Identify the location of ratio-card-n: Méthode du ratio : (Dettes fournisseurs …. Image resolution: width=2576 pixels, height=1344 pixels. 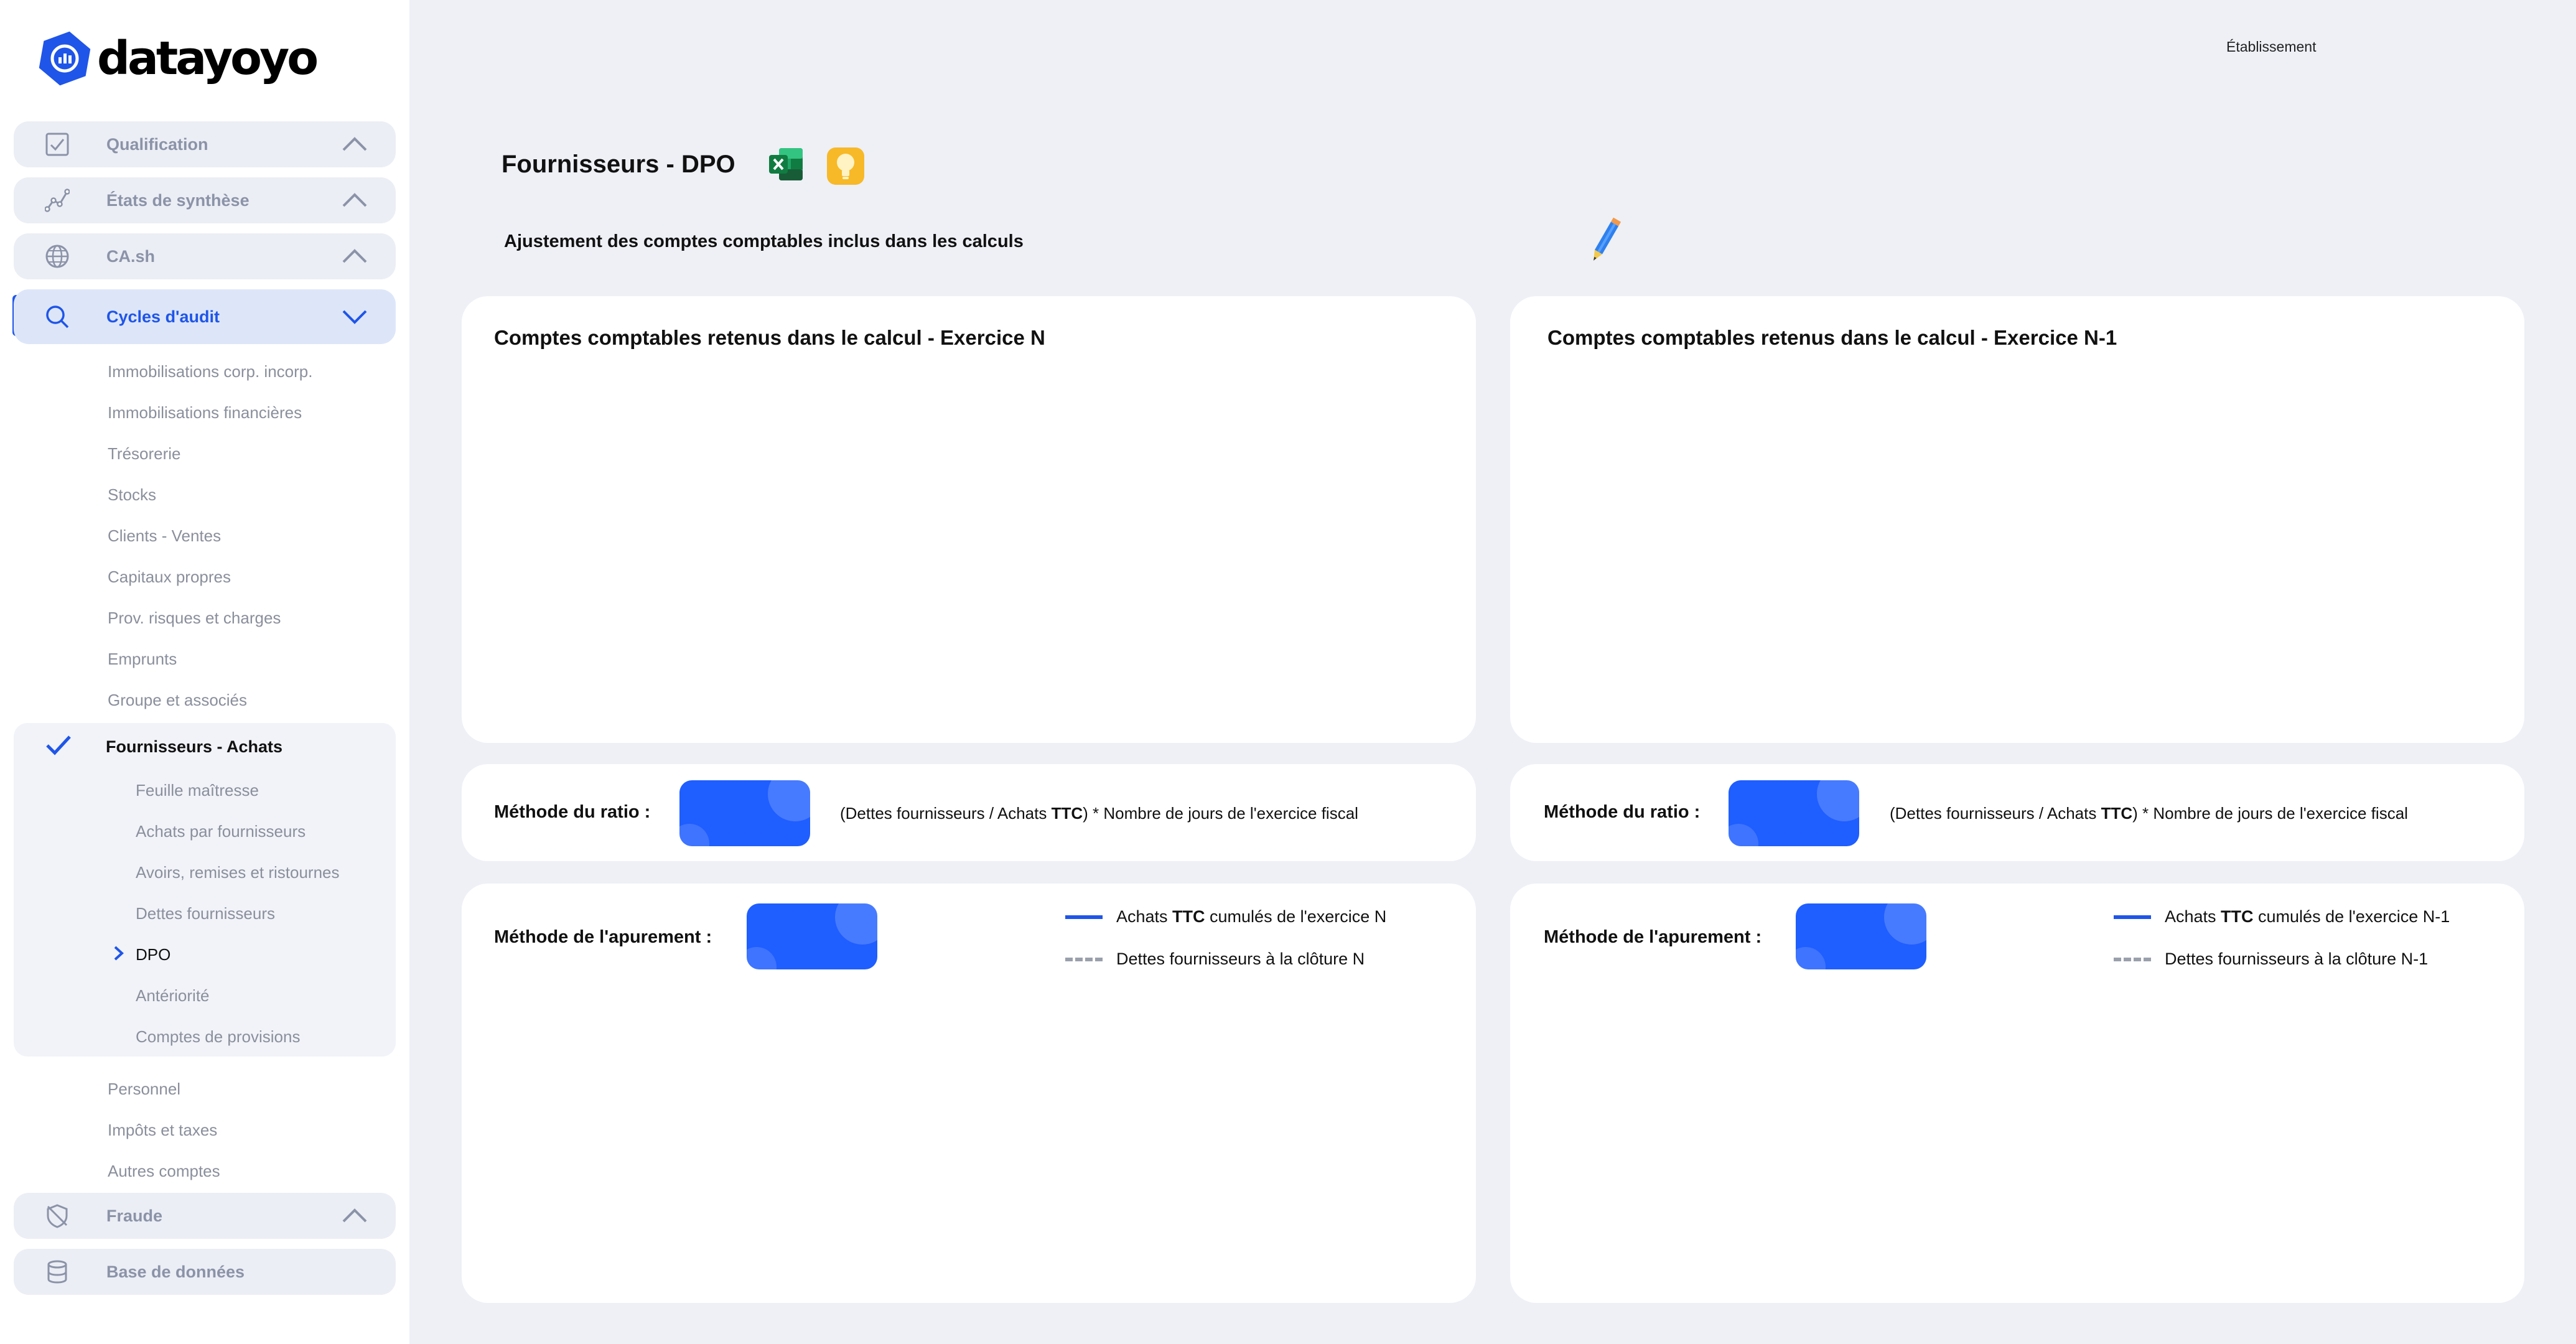
(969, 813).